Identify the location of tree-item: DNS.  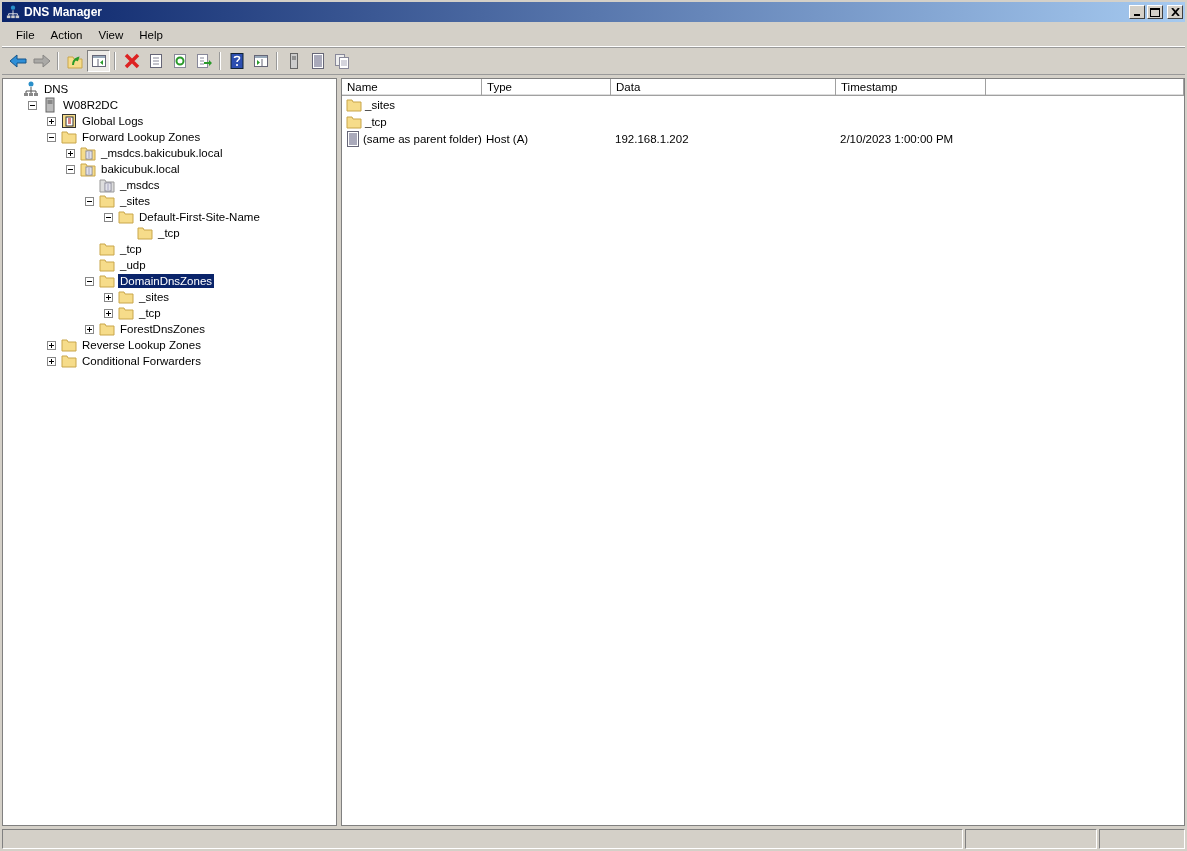
(56, 89).